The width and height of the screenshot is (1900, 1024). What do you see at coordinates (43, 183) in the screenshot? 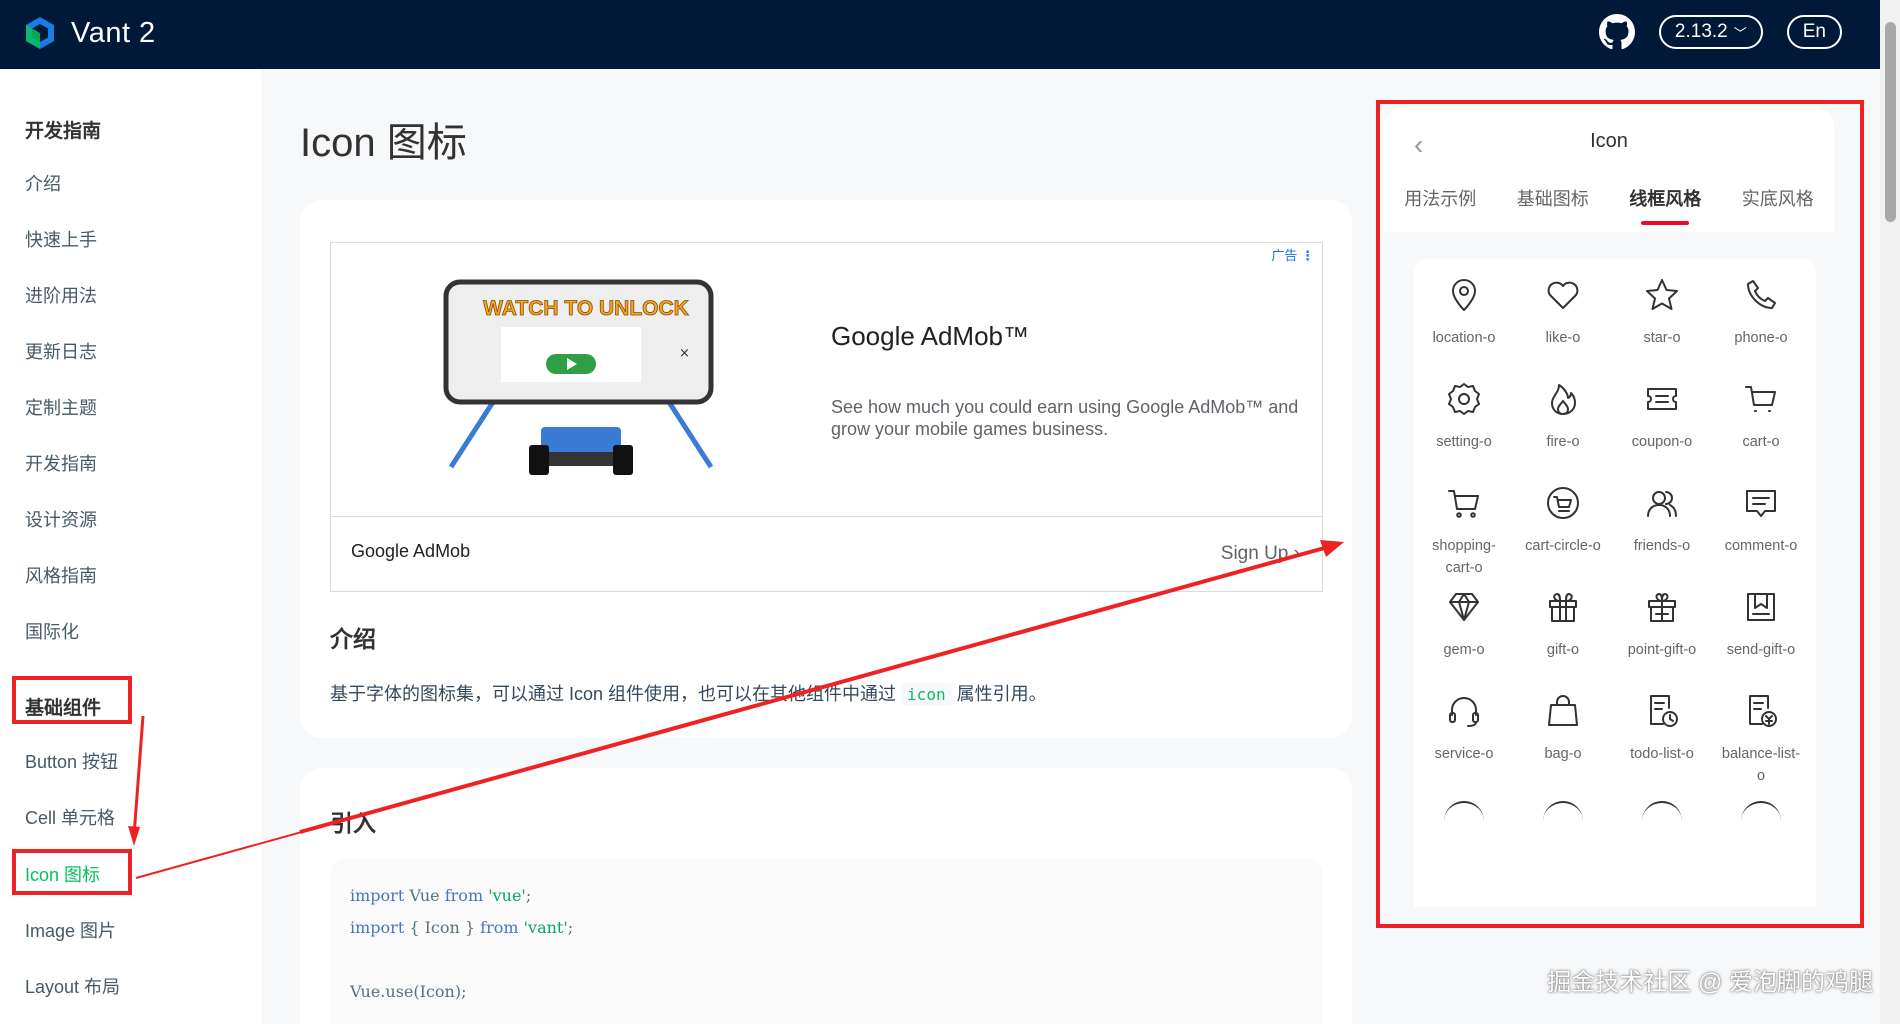
I see `sidebar-item-intro: 介绍` at bounding box center [43, 183].